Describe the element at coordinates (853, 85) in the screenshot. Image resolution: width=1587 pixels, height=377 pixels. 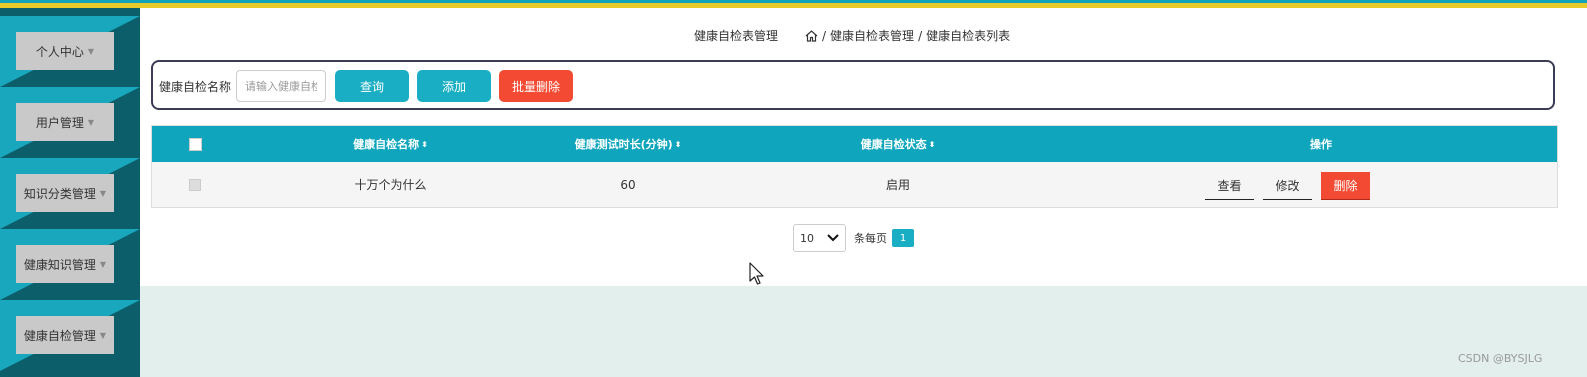
I see `search-panel: 健康自检名称 查询 添加 批量删除` at that location.